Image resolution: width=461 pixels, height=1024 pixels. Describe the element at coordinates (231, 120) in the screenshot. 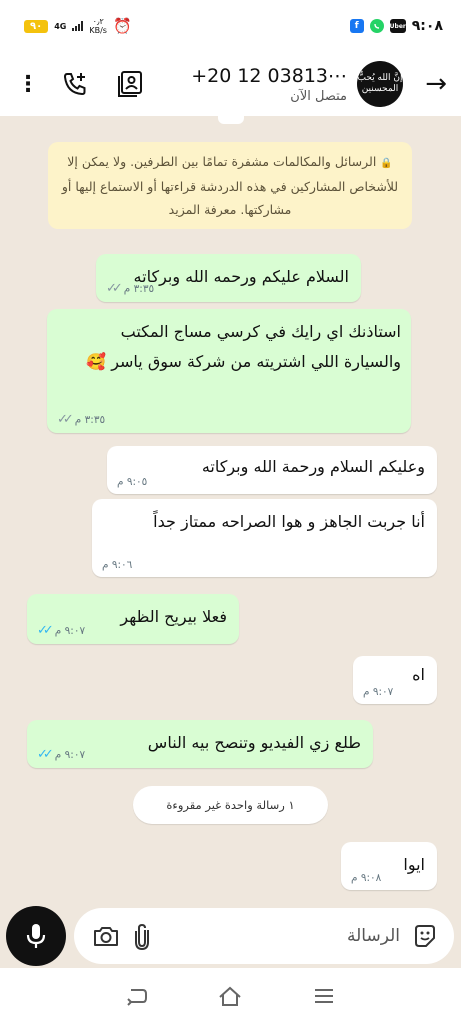

I see `scroll-indicator` at that location.